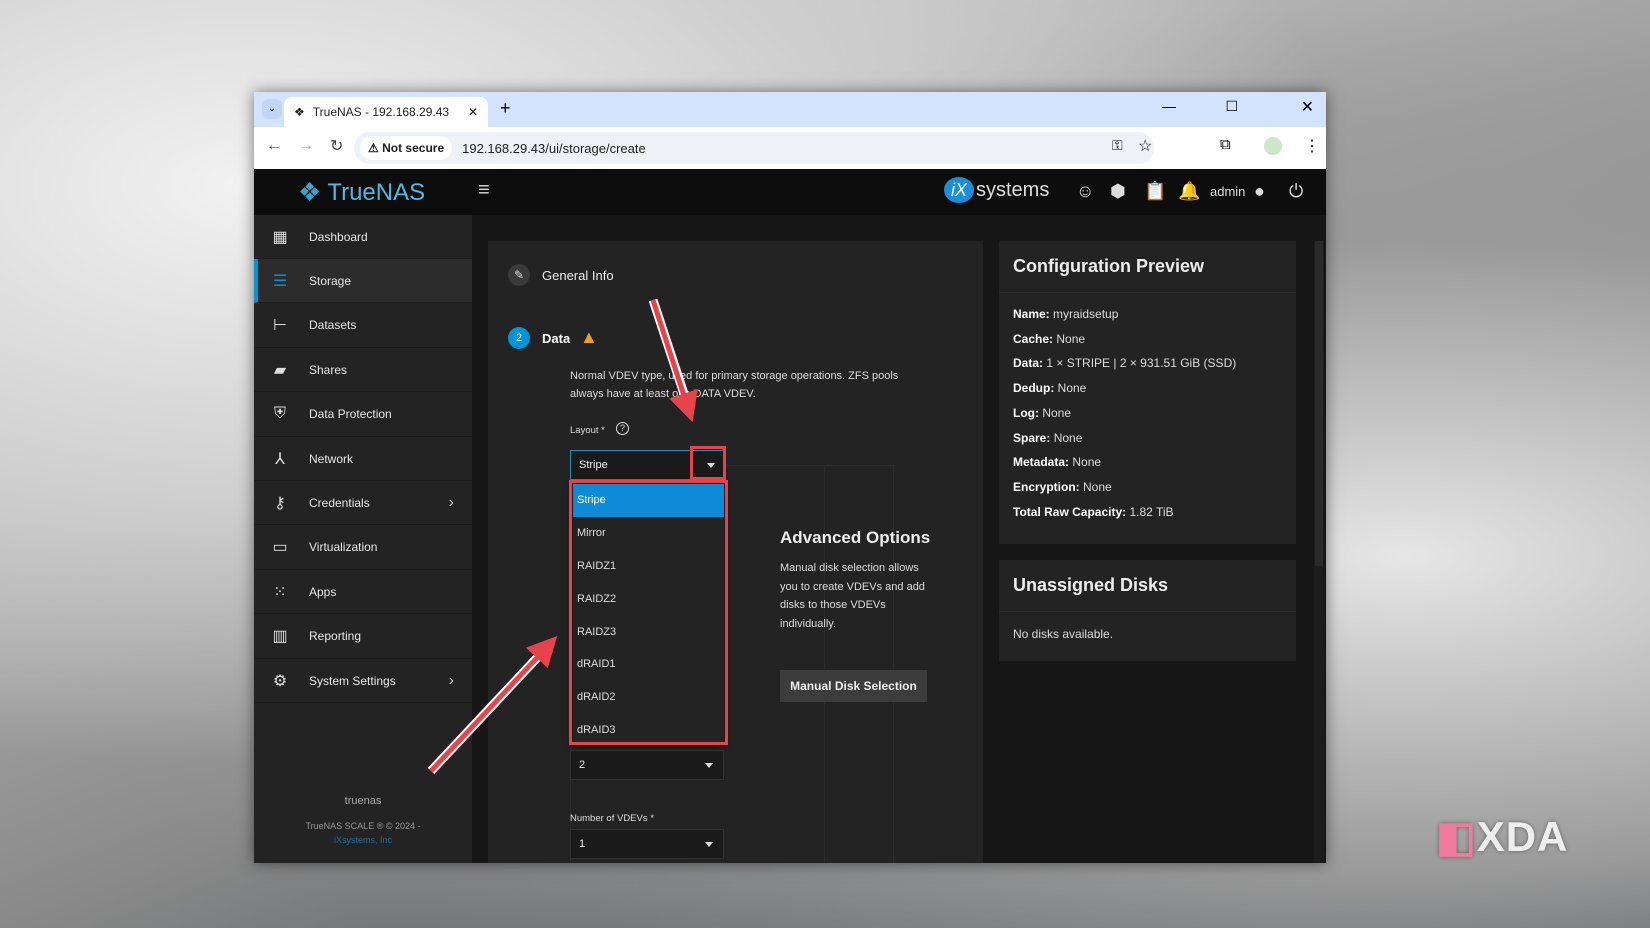 The image size is (1650, 928). Describe the element at coordinates (674, 361) in the screenshot. I see `red-arrow-down` at that location.